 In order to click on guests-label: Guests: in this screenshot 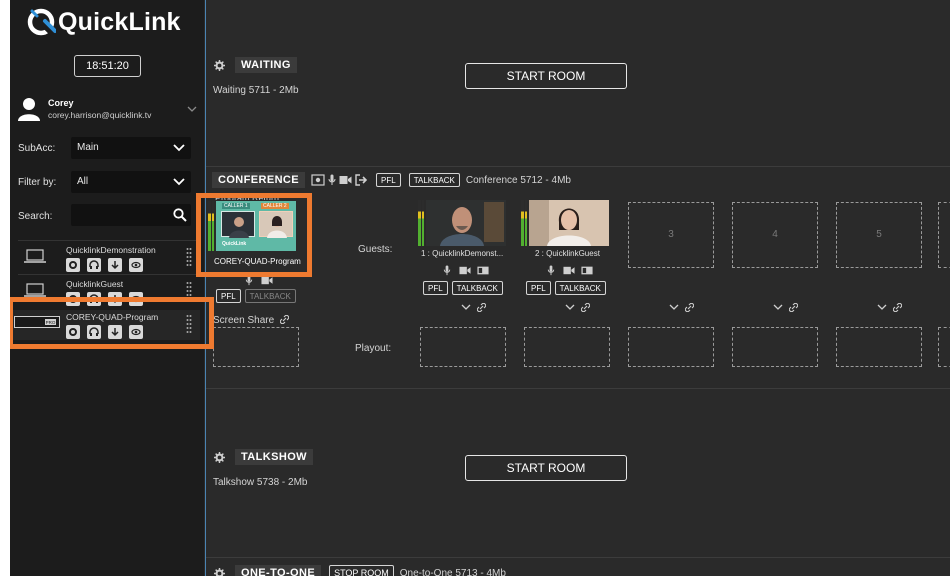, I will do `click(375, 249)`.